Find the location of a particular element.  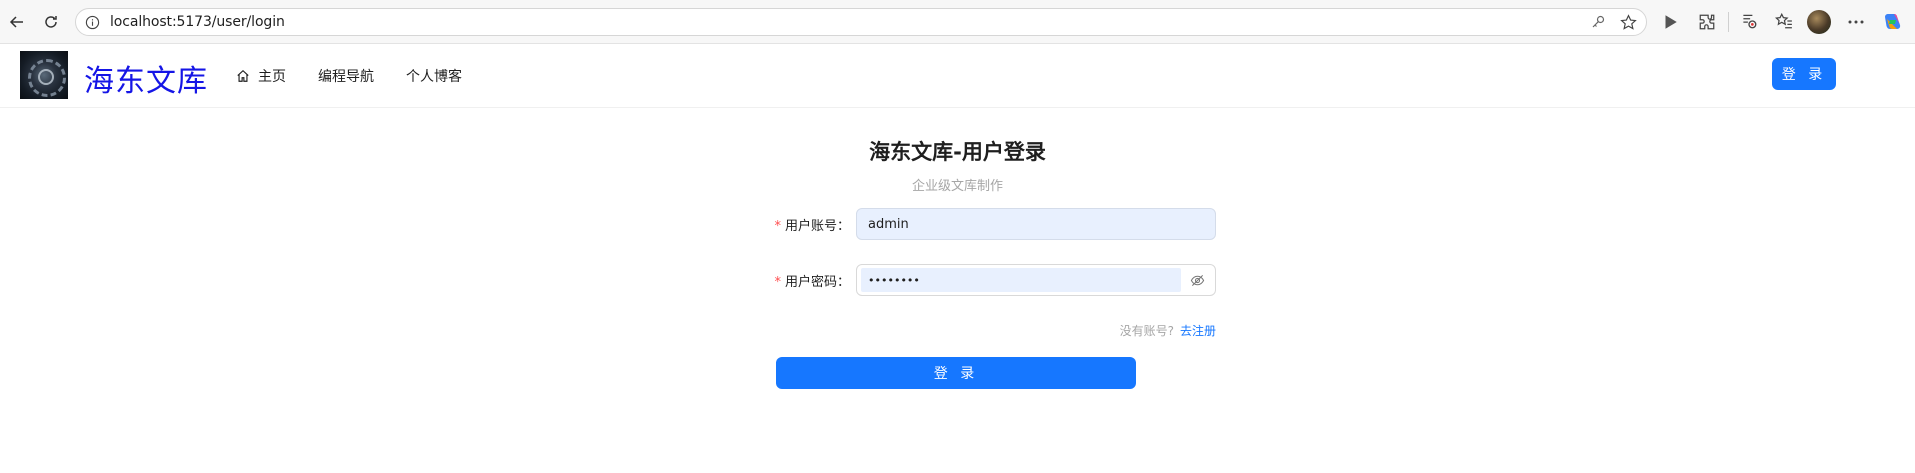

nav-label: 个人博客 is located at coordinates (434, 77).